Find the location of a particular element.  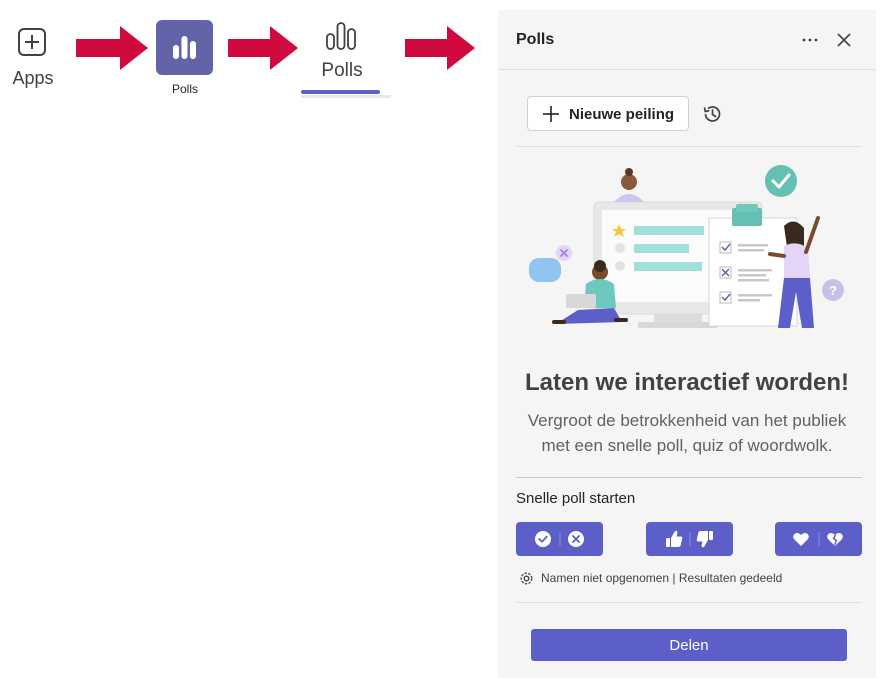

history-icon is located at coordinates (712, 114).